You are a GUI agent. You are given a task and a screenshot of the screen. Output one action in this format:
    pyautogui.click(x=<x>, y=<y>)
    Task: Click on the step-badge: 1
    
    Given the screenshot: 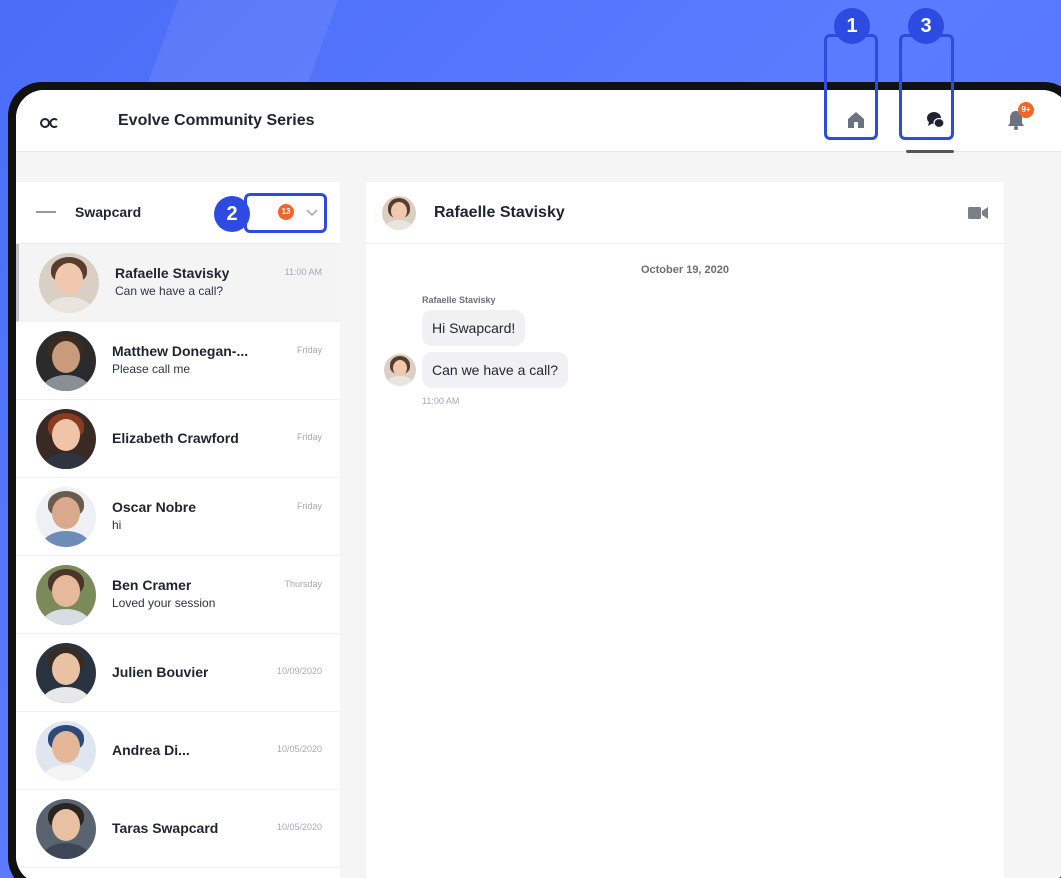 What is the action you would take?
    pyautogui.click(x=852, y=26)
    